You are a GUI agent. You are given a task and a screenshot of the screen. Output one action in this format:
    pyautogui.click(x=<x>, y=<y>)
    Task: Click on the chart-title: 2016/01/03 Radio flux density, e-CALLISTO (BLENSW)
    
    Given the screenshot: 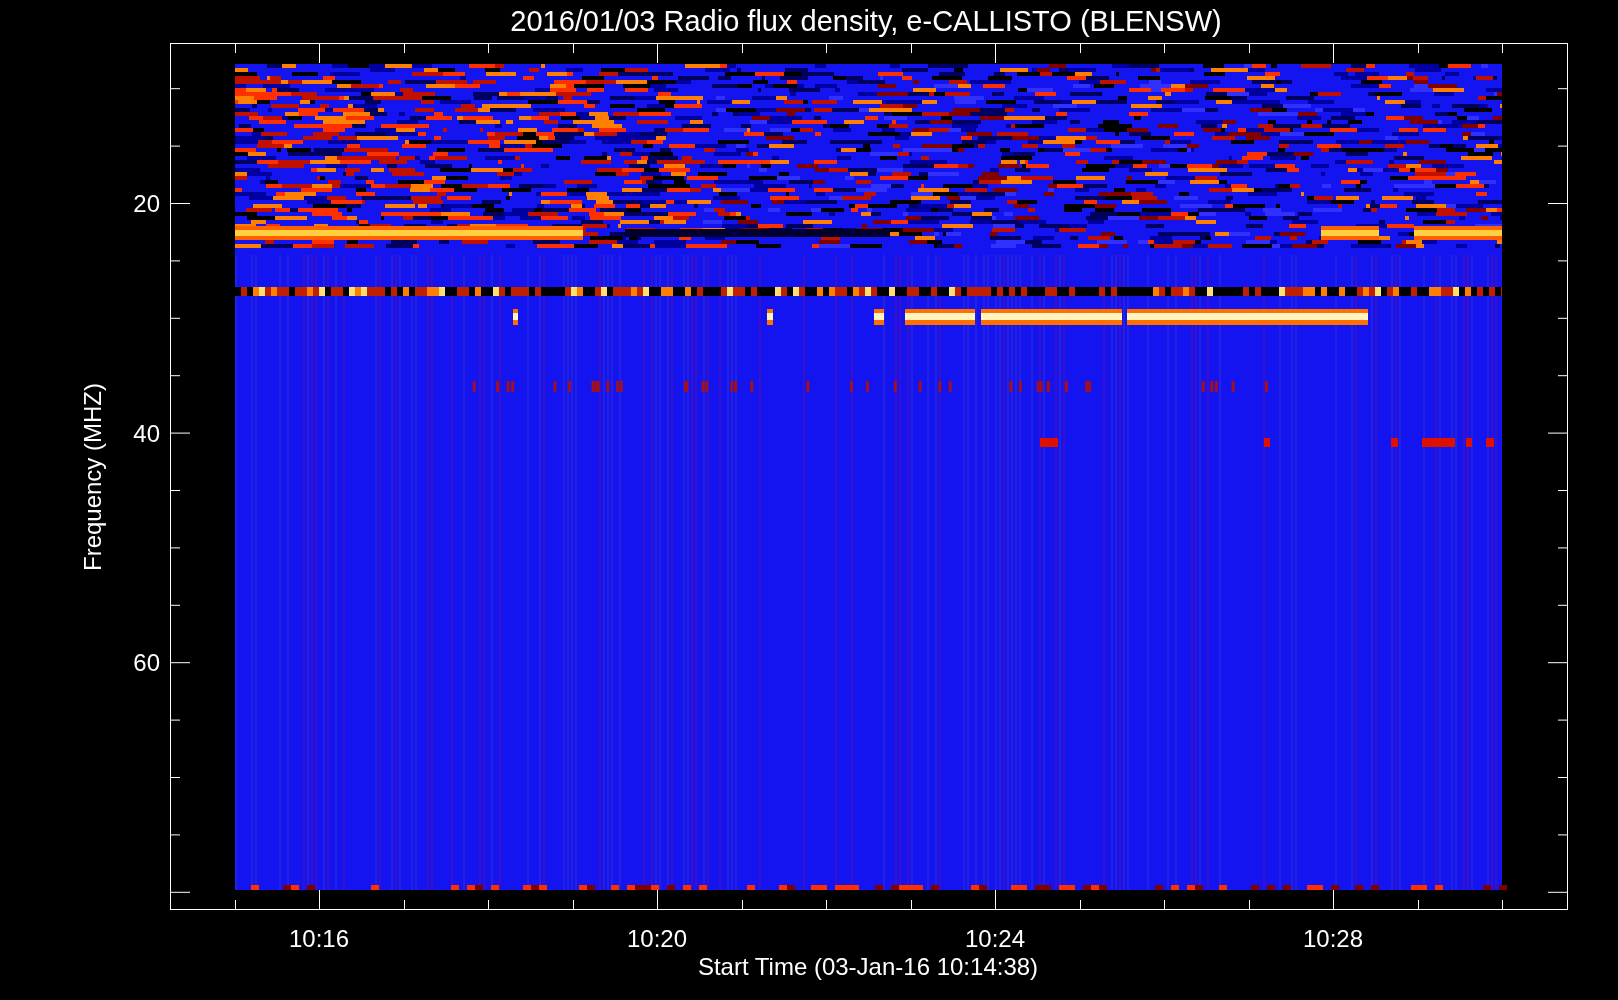 What is the action you would take?
    pyautogui.click(x=866, y=21)
    